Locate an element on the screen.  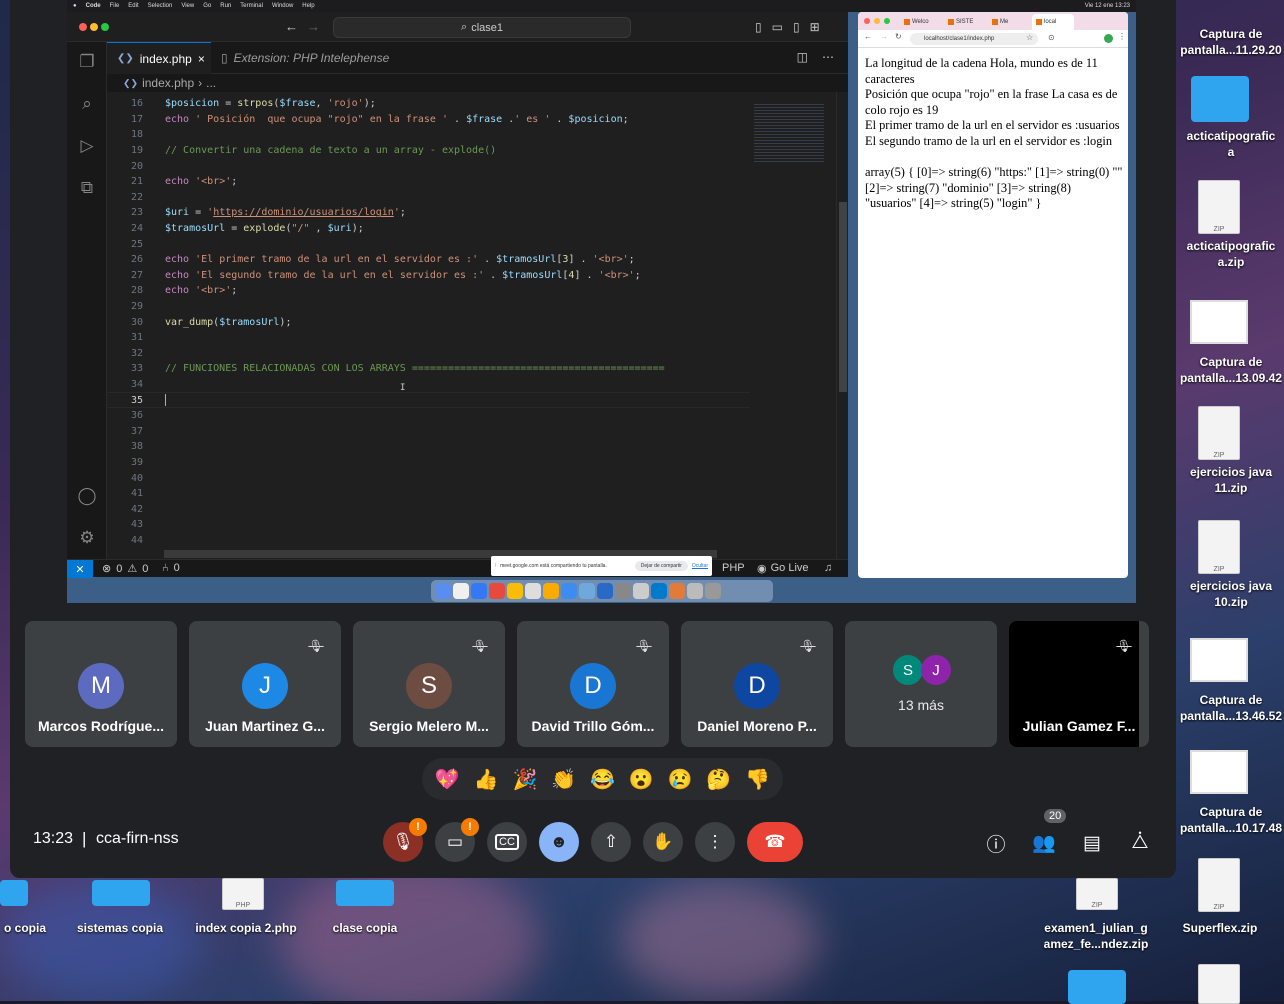
reaction-emoji-button: 😢 is located at coordinates (680, 779).